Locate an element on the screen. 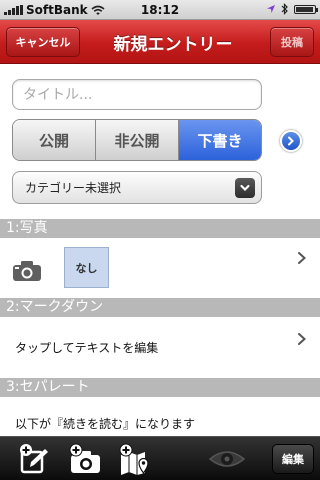 The image size is (320, 480). separator-text: 以下が『続きを読む』になります is located at coordinates (105, 424).